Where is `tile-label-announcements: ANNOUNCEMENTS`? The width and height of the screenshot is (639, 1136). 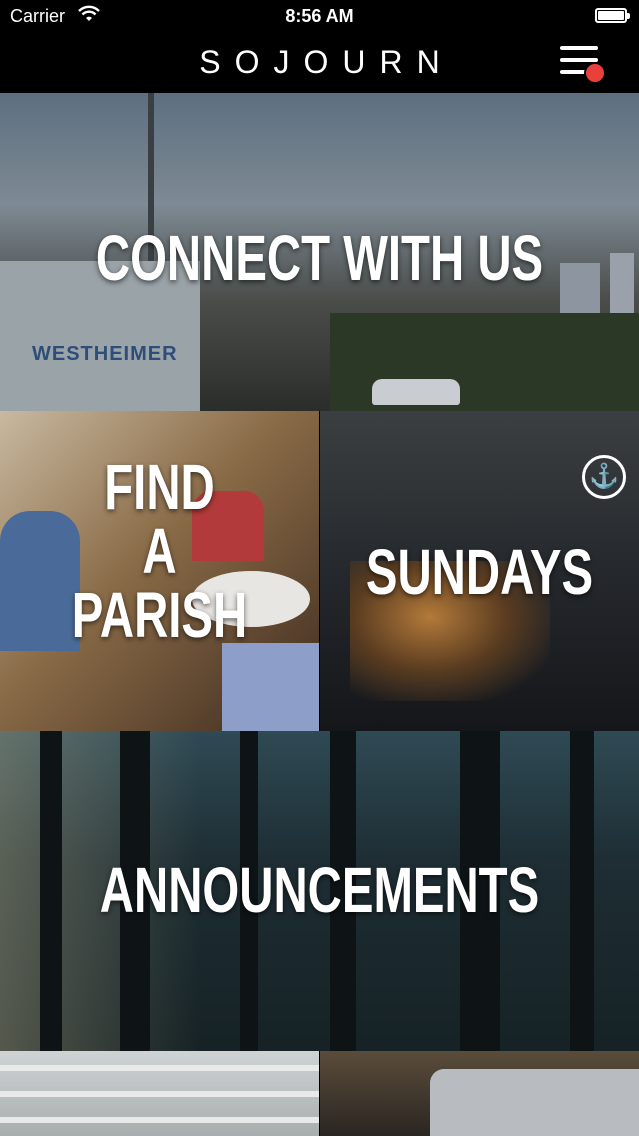 tile-label-announcements: ANNOUNCEMENTS is located at coordinates (319, 890).